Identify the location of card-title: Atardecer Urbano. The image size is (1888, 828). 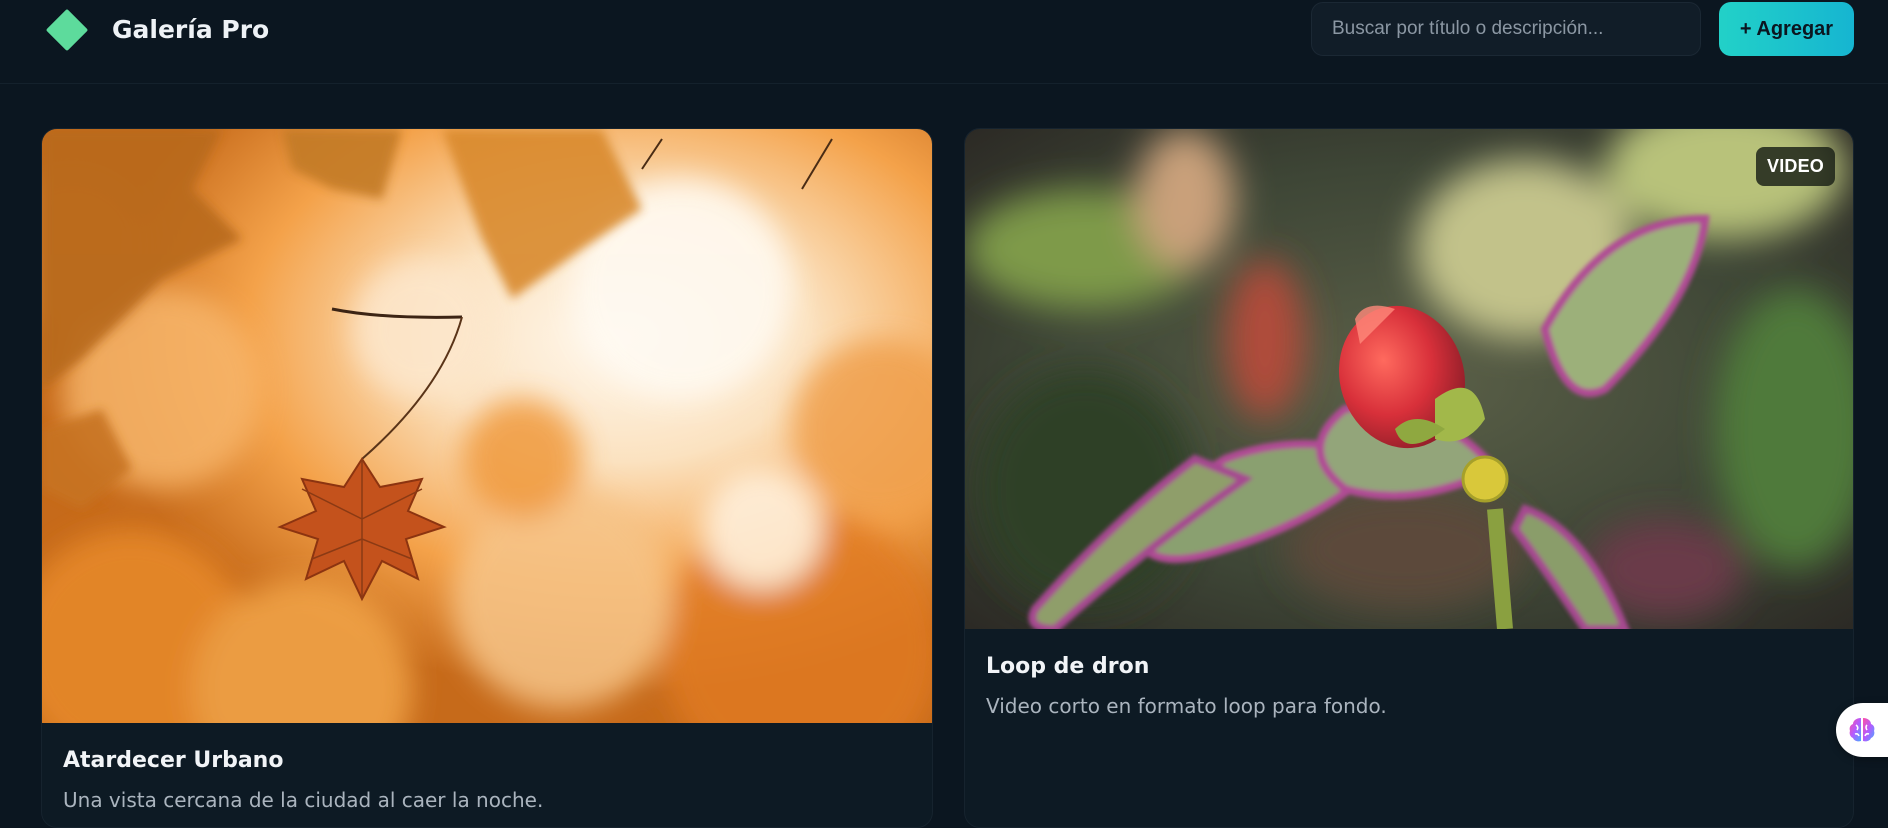
(173, 760).